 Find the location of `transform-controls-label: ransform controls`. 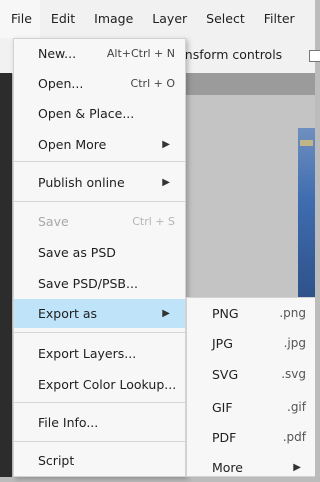

transform-controls-label: ransform controls is located at coordinates (227, 54).